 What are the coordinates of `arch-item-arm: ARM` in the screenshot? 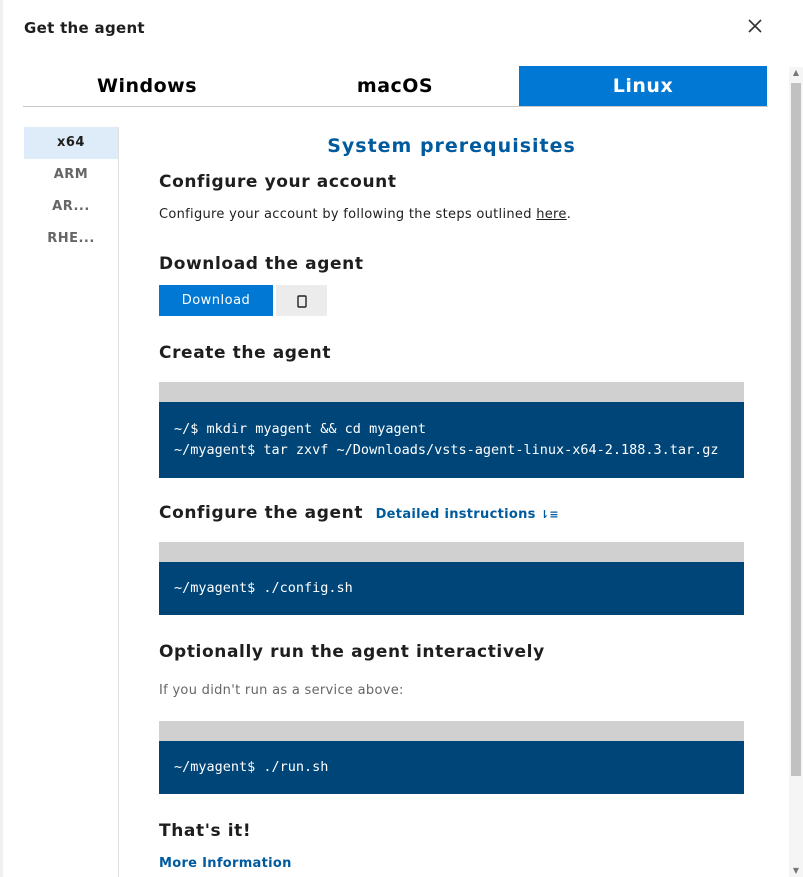 It's located at (71, 175).